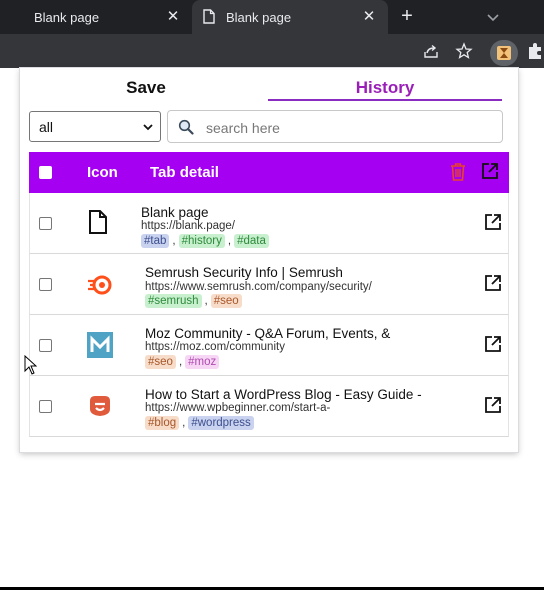  What do you see at coordinates (535, 52) in the screenshot?
I see `extensions-puzzle-icon` at bounding box center [535, 52].